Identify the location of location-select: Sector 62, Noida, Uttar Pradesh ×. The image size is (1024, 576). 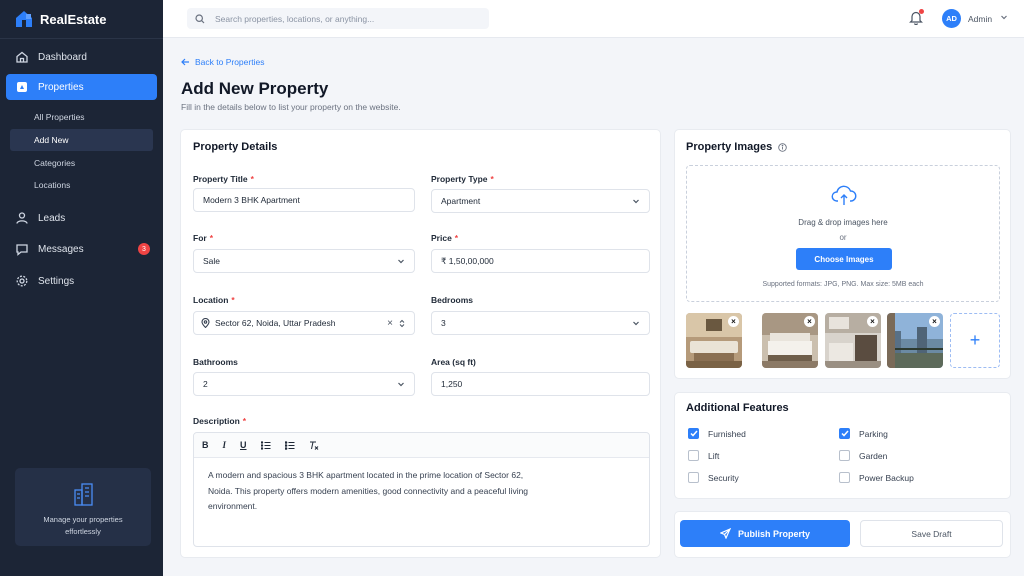
(304, 323).